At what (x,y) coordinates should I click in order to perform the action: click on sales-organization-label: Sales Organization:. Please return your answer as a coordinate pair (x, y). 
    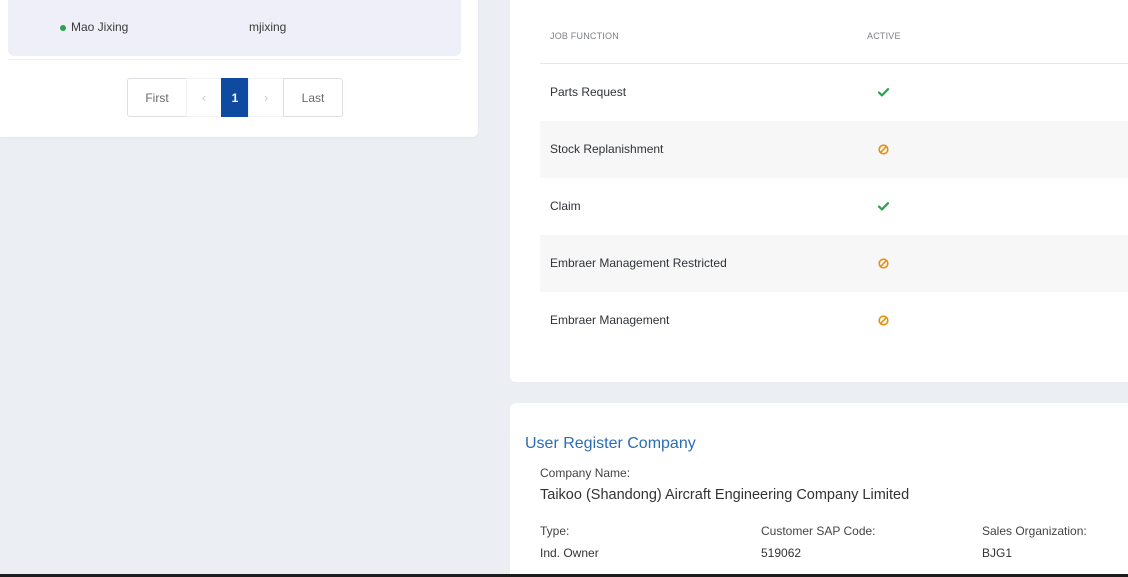
    Looking at the image, I should click on (1034, 531).